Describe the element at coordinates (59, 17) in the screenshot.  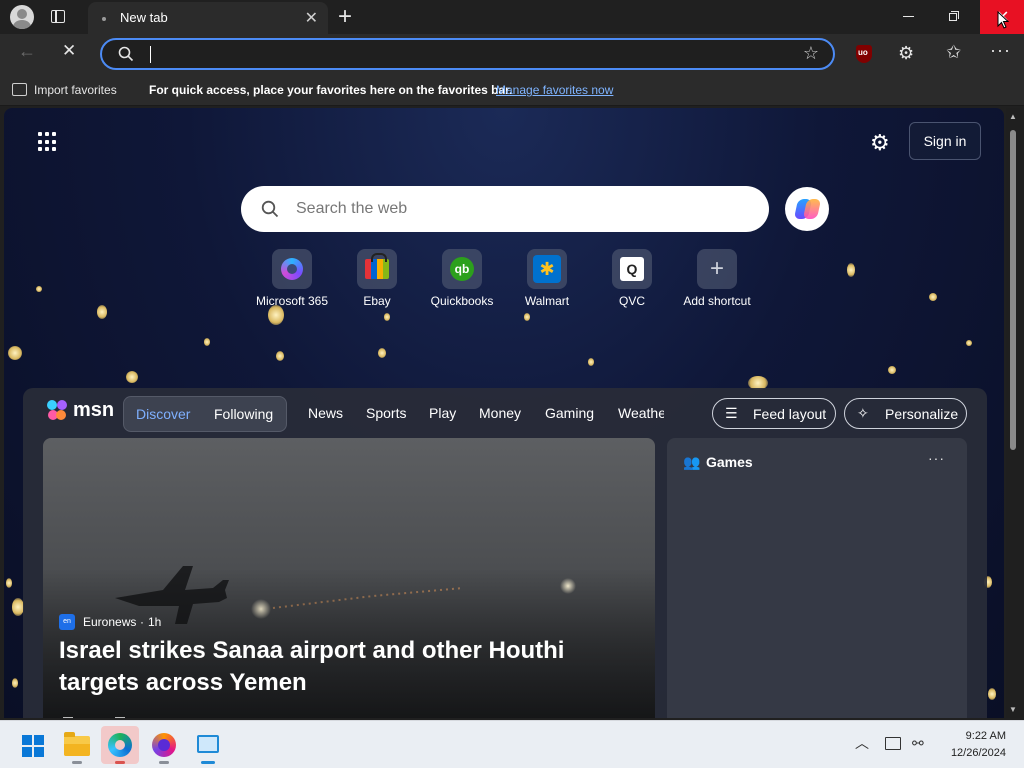
I see `tab-actions-icon` at that location.